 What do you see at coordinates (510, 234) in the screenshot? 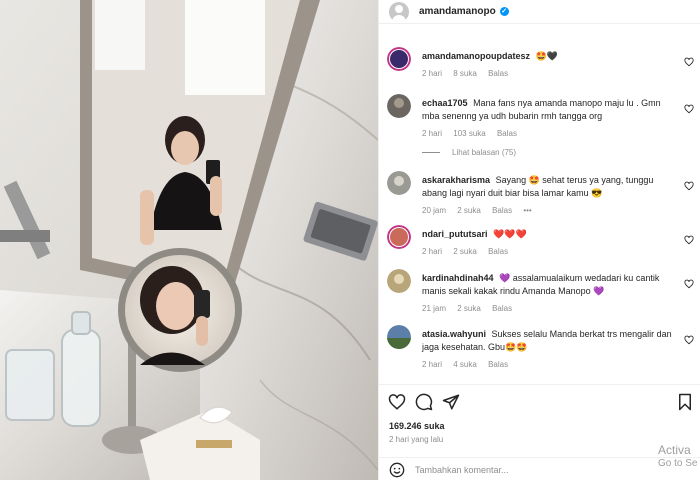
I see `comment-text: ❤️❤️❤️` at bounding box center [510, 234].